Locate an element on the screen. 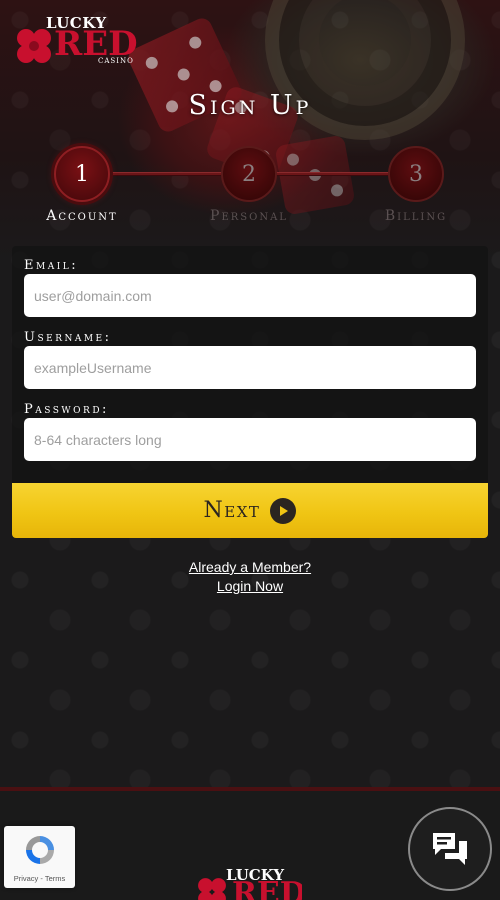  footer-logo: LUCKY RED is located at coordinates (247, 883).